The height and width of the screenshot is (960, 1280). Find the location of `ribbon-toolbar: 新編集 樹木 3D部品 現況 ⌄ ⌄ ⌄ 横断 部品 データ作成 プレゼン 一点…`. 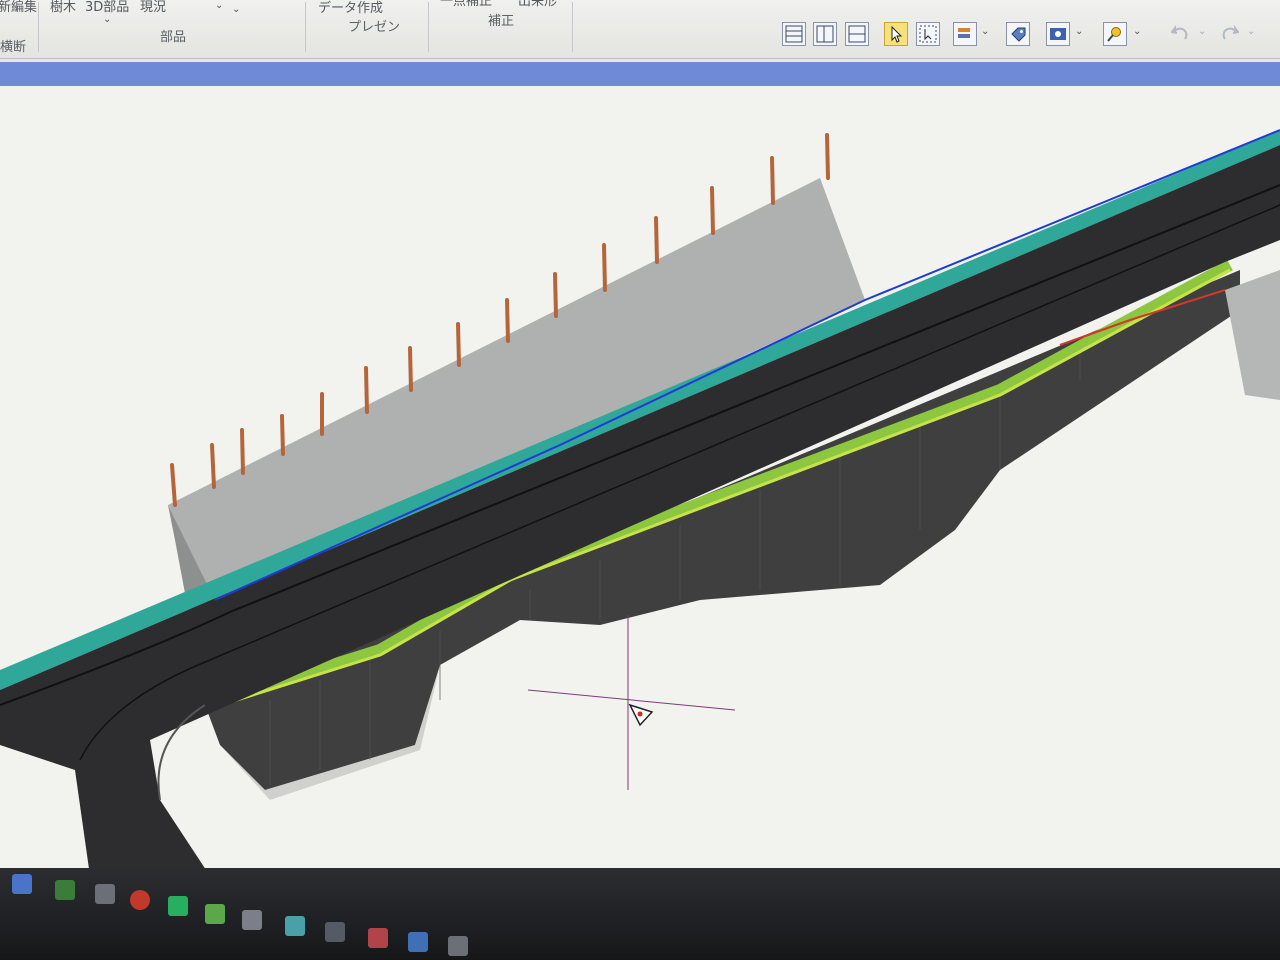

ribbon-toolbar: 新編集 樹木 3D部品 現況 ⌄ ⌄ ⌄ 横断 部品 データ作成 プレゼン 一点… is located at coordinates (640, 29).